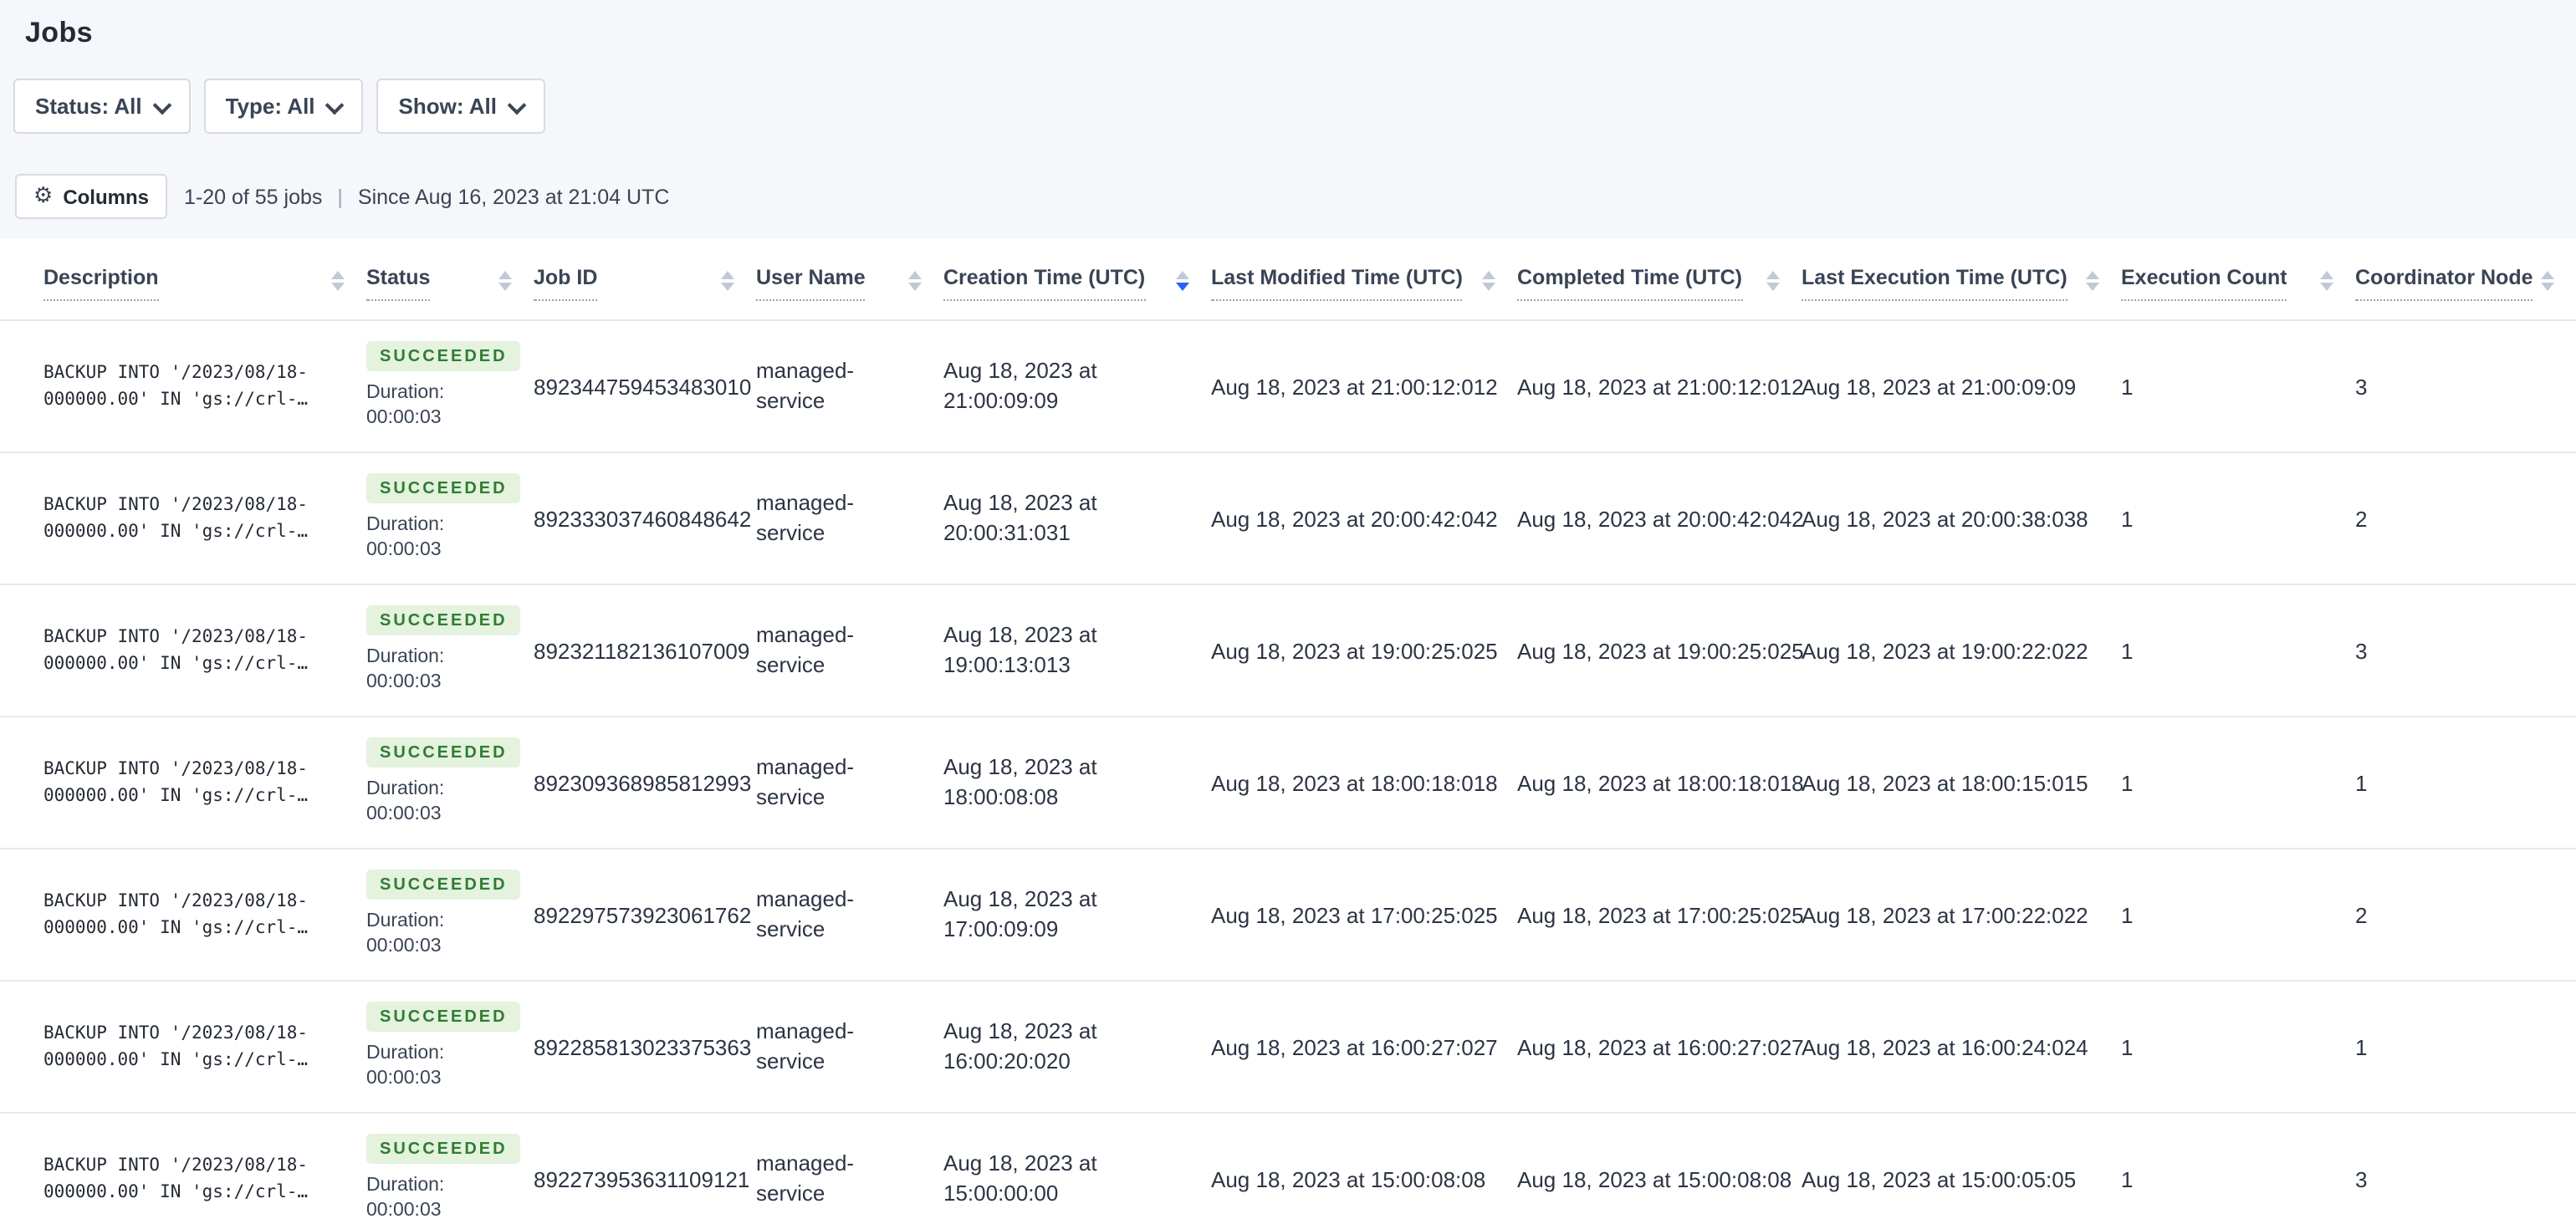 The width and height of the screenshot is (2576, 1219). Describe the element at coordinates (1020, 781) in the screenshot. I see `creation-time: Aug 18, 2023 at 18:00:08:08` at that location.